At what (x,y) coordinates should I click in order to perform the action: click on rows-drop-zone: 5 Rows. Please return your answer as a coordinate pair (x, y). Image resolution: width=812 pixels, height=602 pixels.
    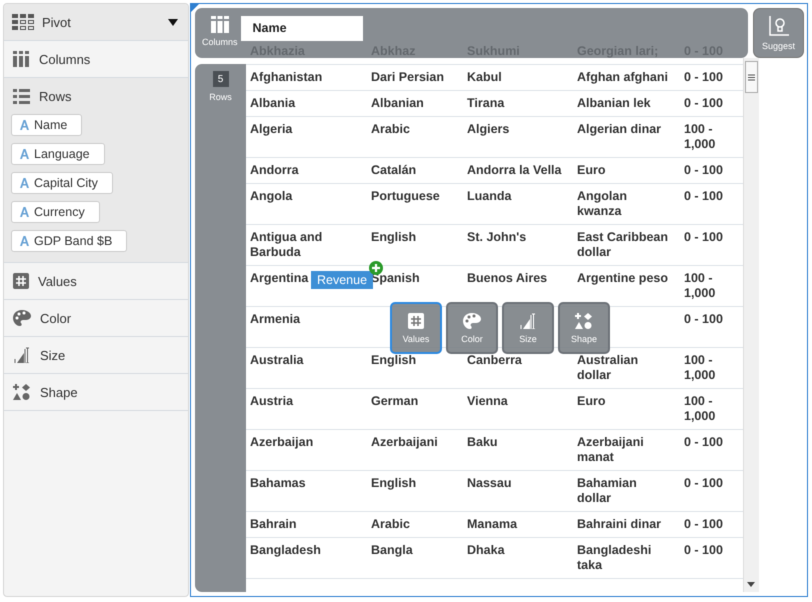
    Looking at the image, I should click on (220, 328).